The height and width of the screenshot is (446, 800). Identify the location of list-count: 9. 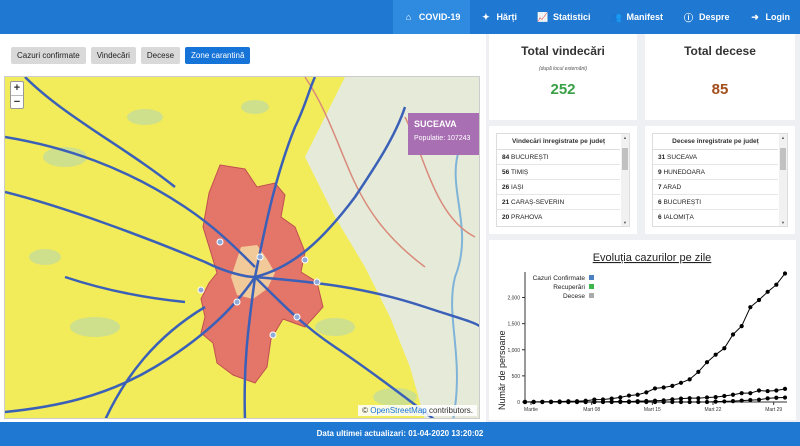
(660, 172).